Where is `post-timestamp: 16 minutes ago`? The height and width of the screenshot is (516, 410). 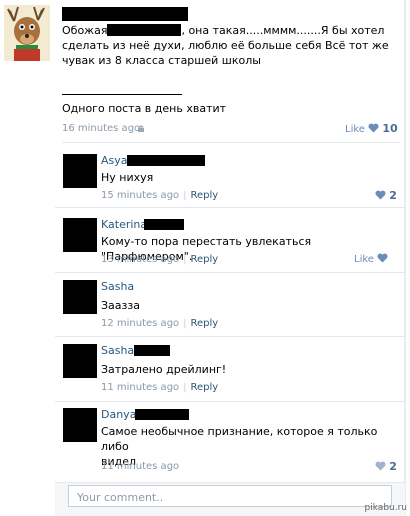
post-timestamp: 16 minutes ago is located at coordinates (101, 128).